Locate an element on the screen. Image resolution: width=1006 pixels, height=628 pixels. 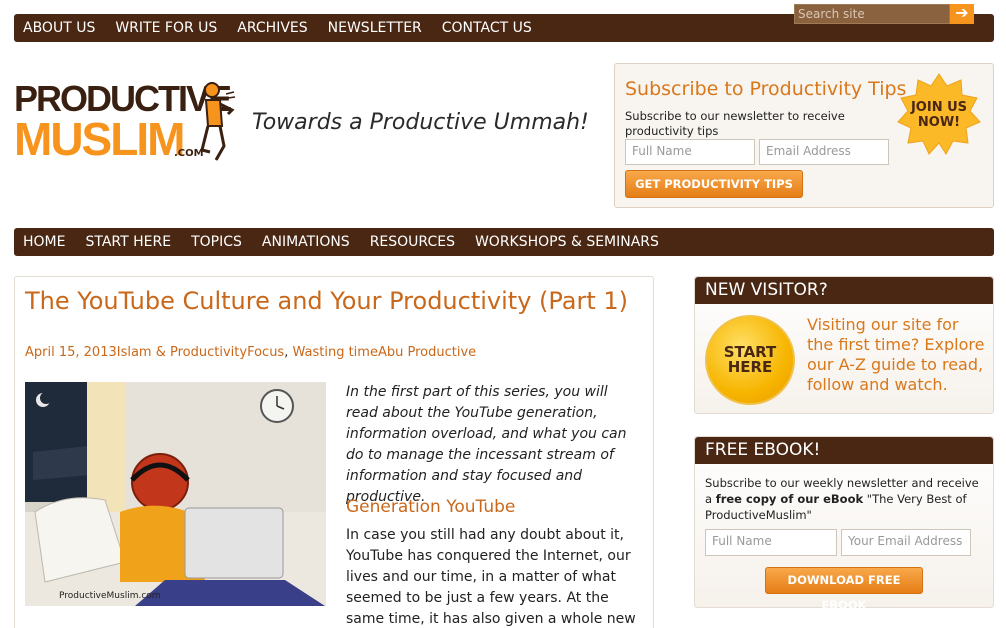
site-tagline: Towards a Productive Ummah! is located at coordinates (420, 122).